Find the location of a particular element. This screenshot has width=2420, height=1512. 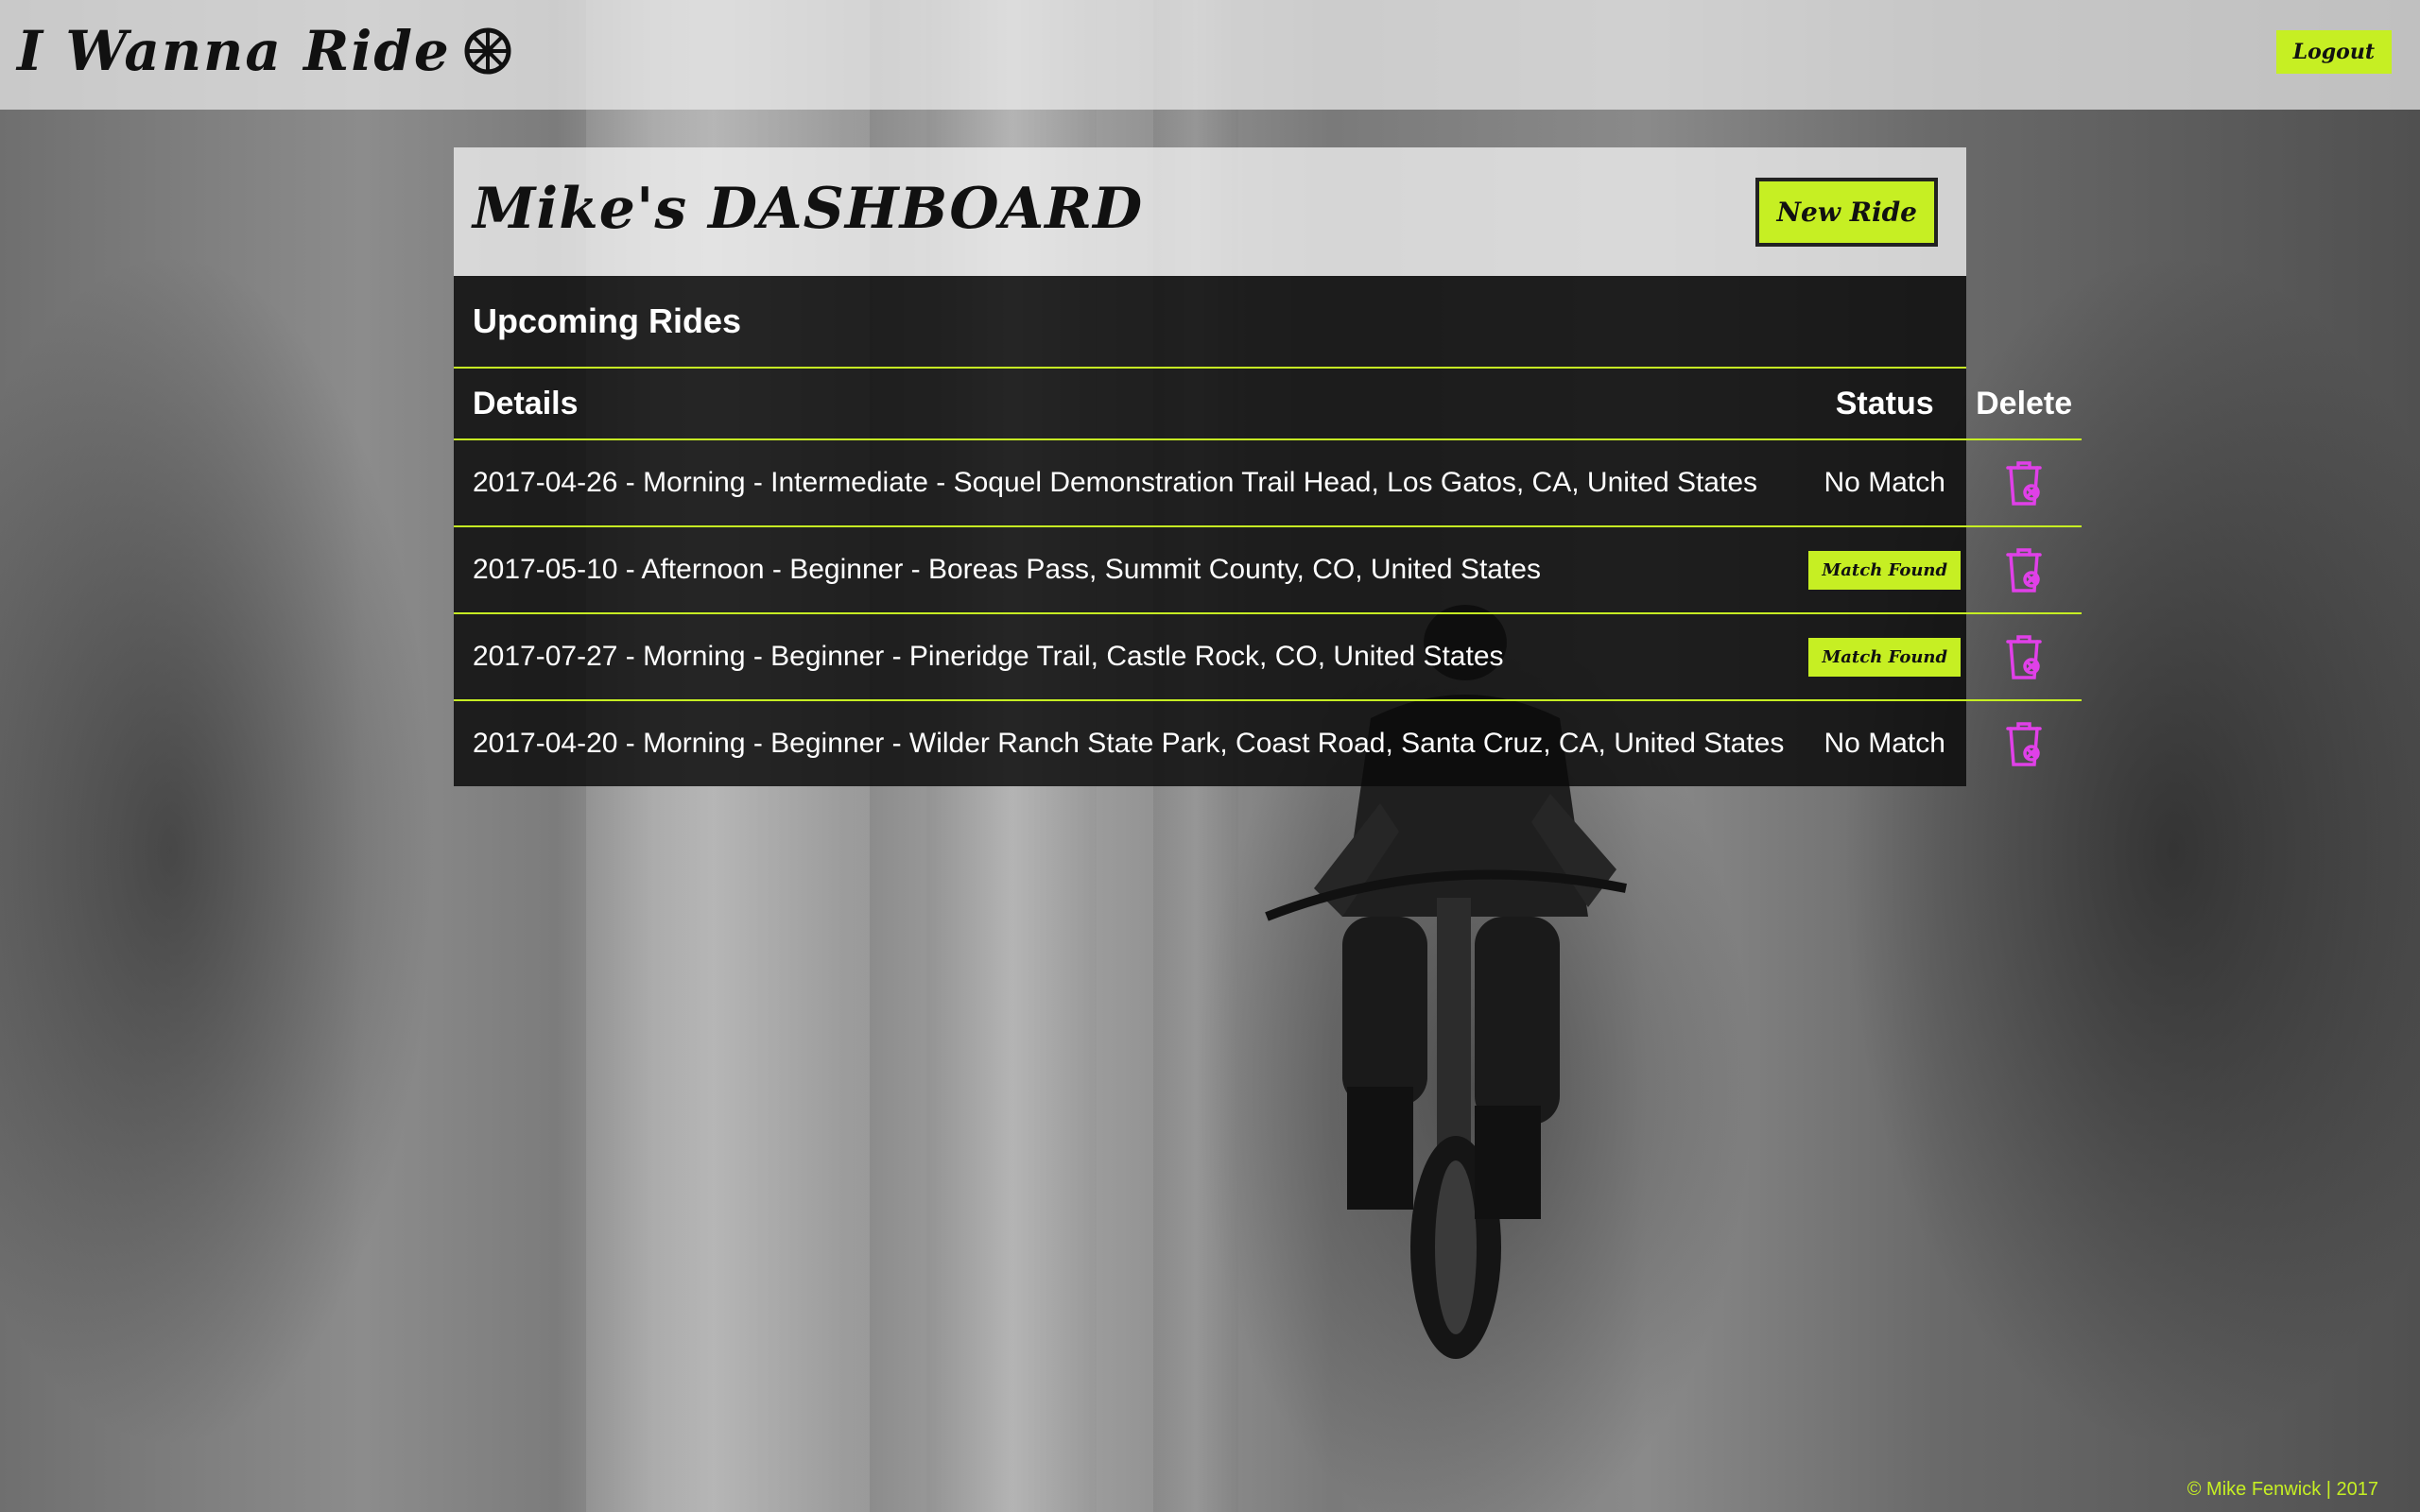

table-header-row: Details Status Delete is located at coordinates (1268, 404).